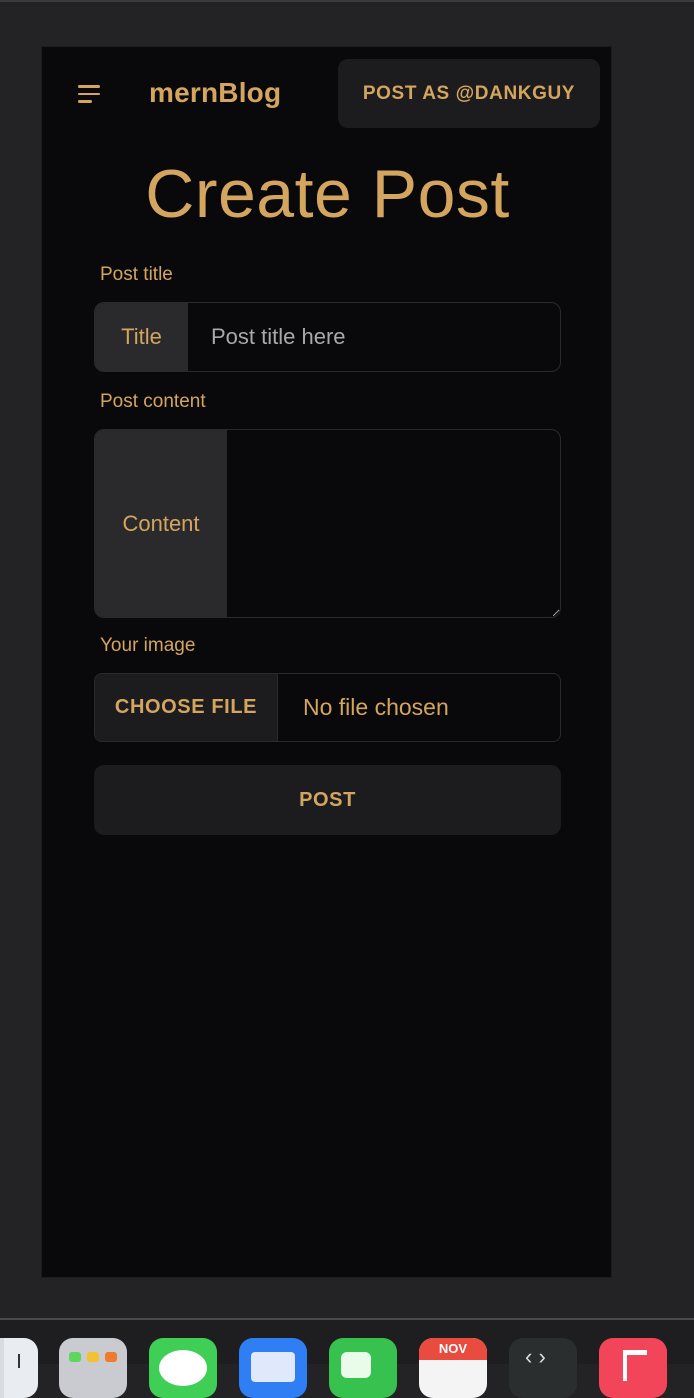 The image size is (694, 1398). I want to click on choose-file-button: CHOOSE FILE, so click(186, 707).